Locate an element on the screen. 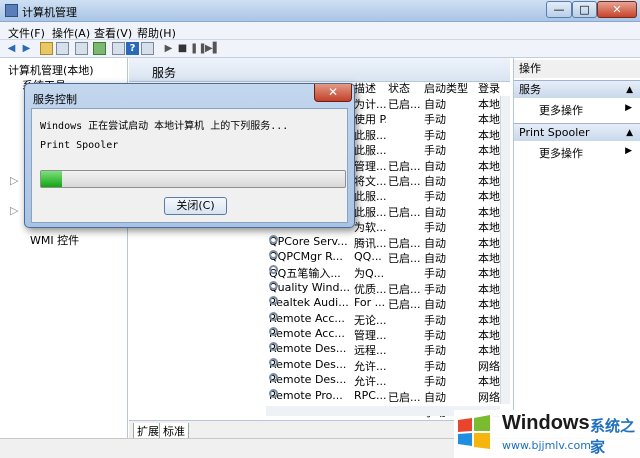 The image size is (640, 458). dialog-close-button: 关闭(C) is located at coordinates (195, 206).